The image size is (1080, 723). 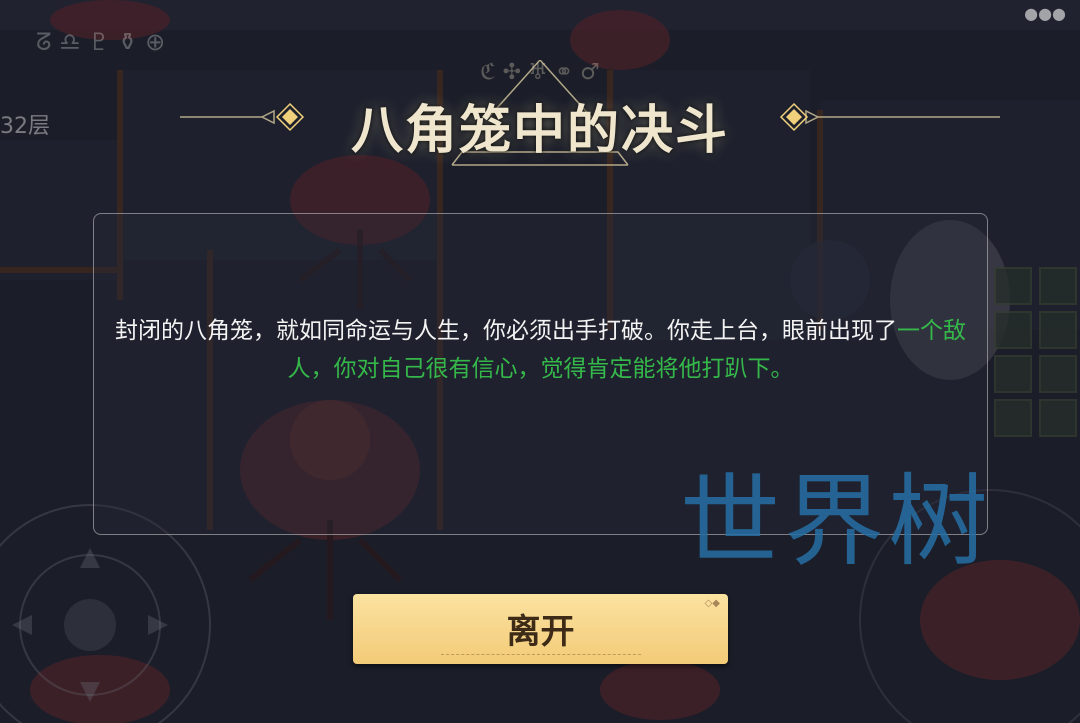 I want to click on dialog-title: 八角笼中的决斗, so click(x=539, y=130).